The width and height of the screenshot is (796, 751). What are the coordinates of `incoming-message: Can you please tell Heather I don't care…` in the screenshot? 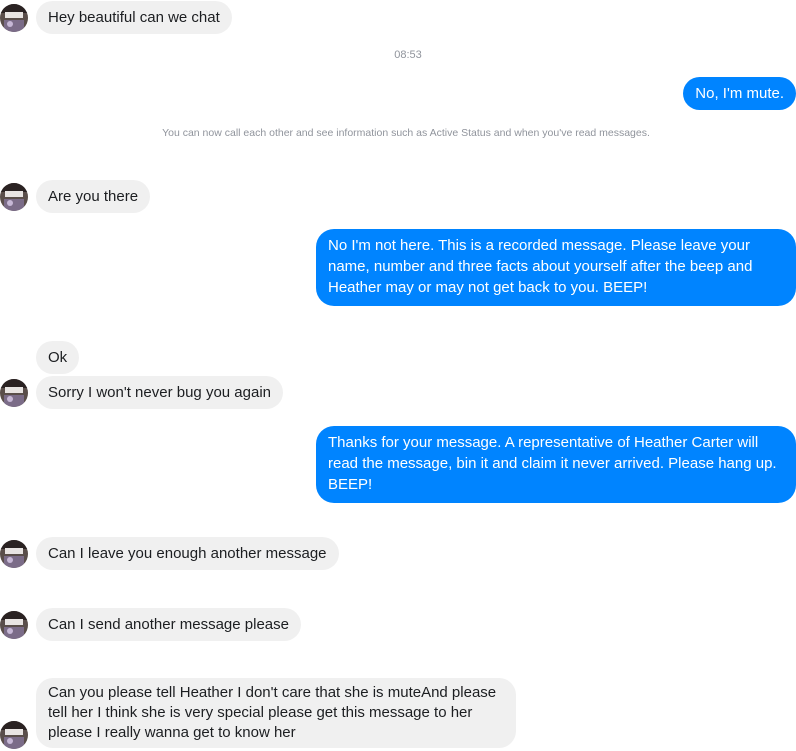 It's located at (276, 713).